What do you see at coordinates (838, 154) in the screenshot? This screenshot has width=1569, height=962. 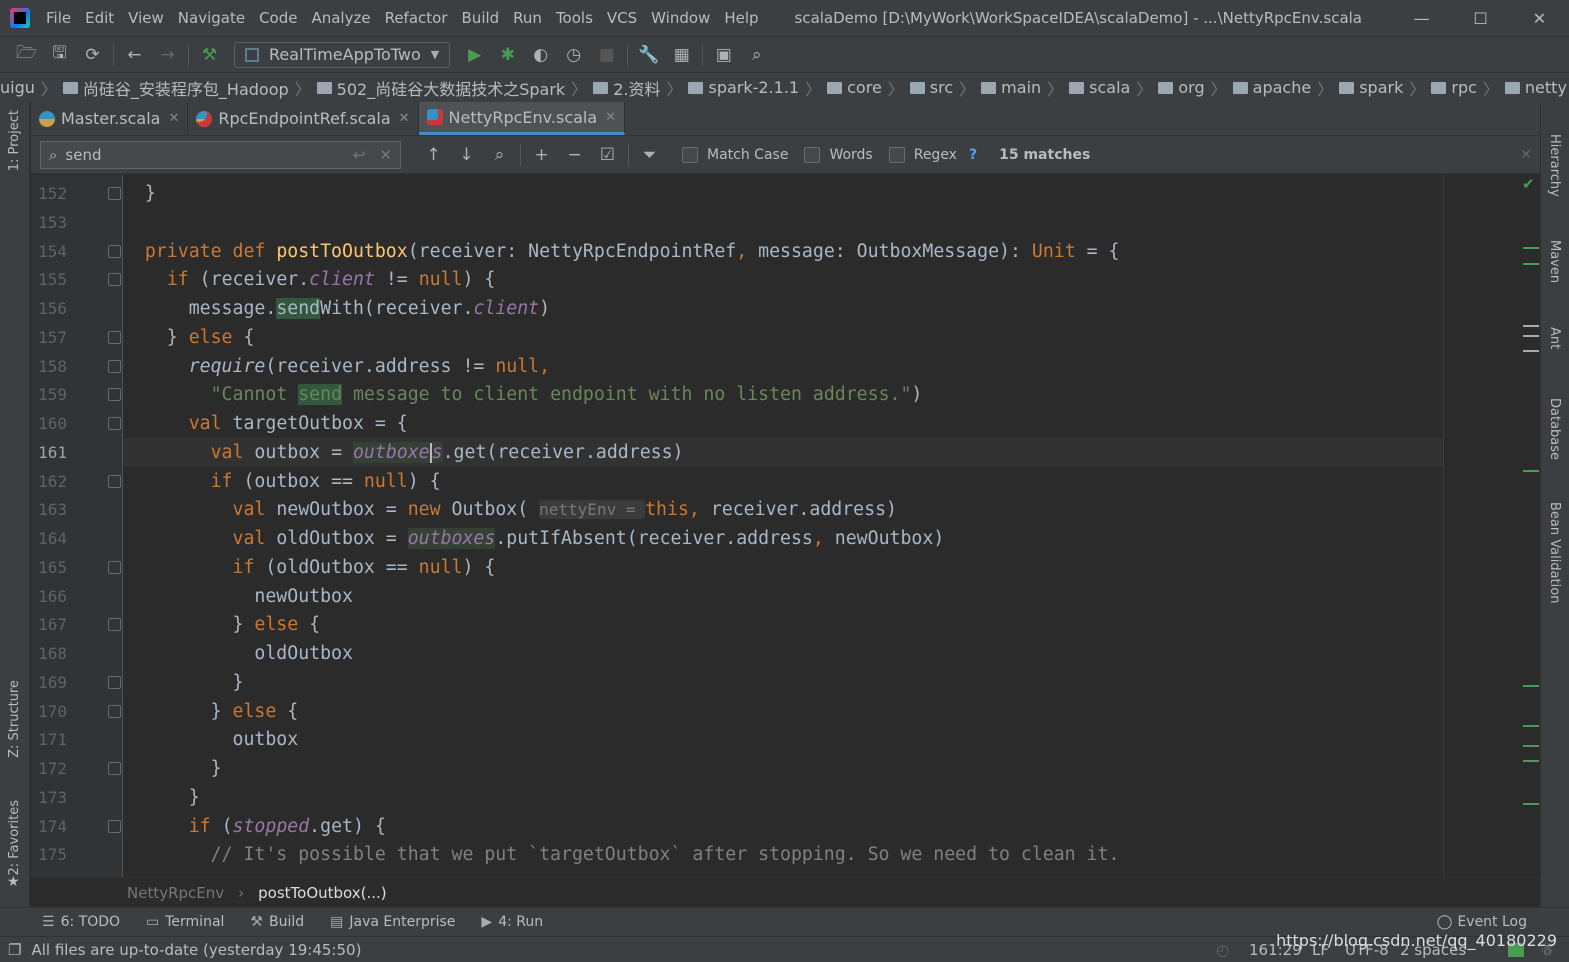 I see `words-checkbox: Words` at bounding box center [838, 154].